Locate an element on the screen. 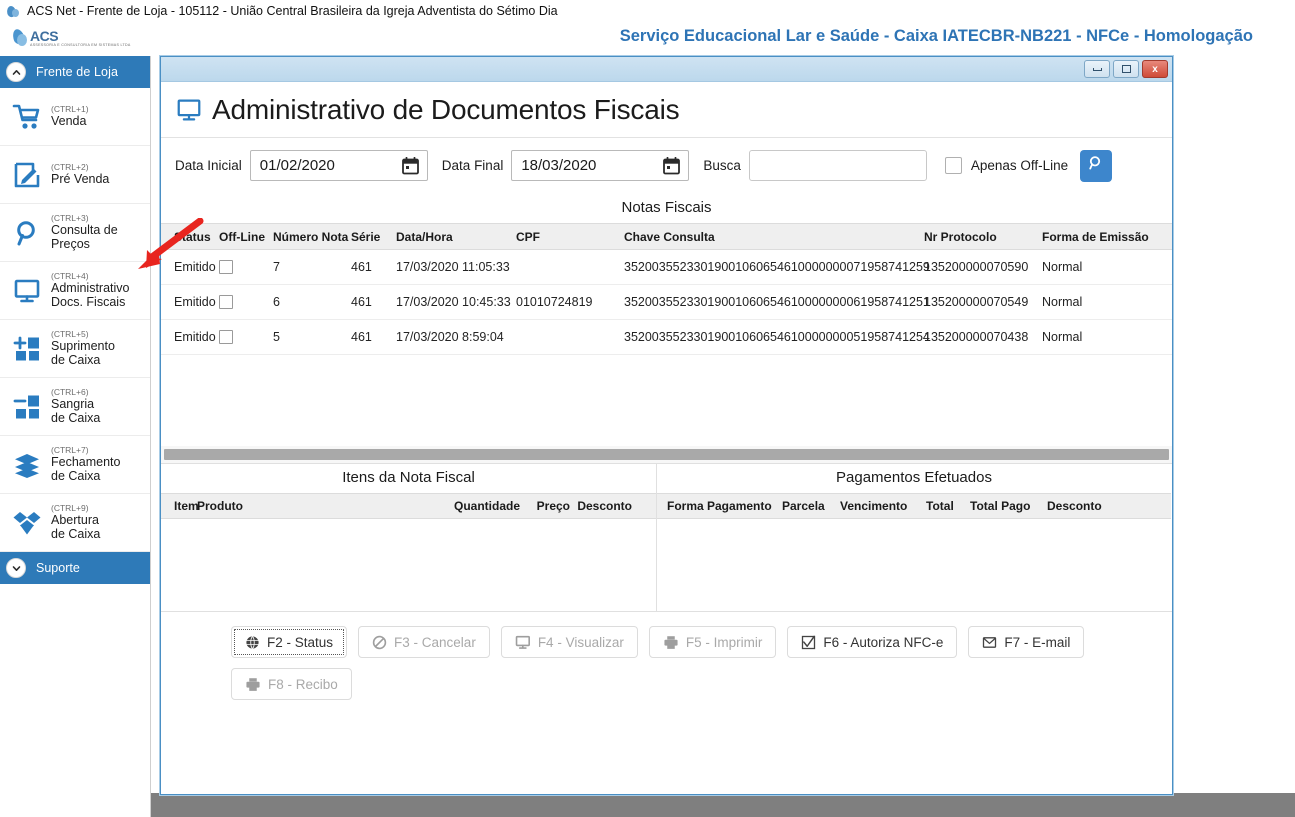 The height and width of the screenshot is (817, 1295). column-header-status: Status is located at coordinates (190, 237).